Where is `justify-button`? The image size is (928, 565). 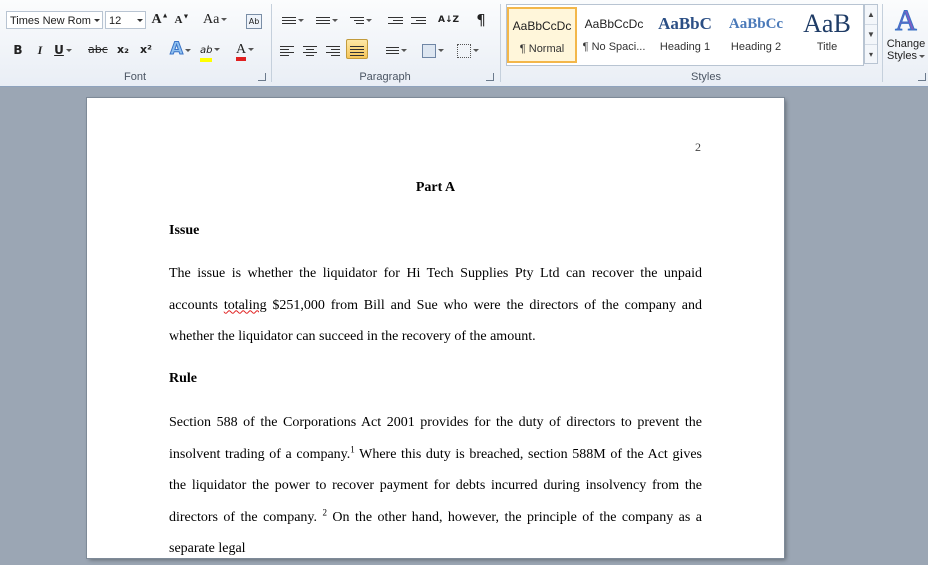 justify-button is located at coordinates (357, 49).